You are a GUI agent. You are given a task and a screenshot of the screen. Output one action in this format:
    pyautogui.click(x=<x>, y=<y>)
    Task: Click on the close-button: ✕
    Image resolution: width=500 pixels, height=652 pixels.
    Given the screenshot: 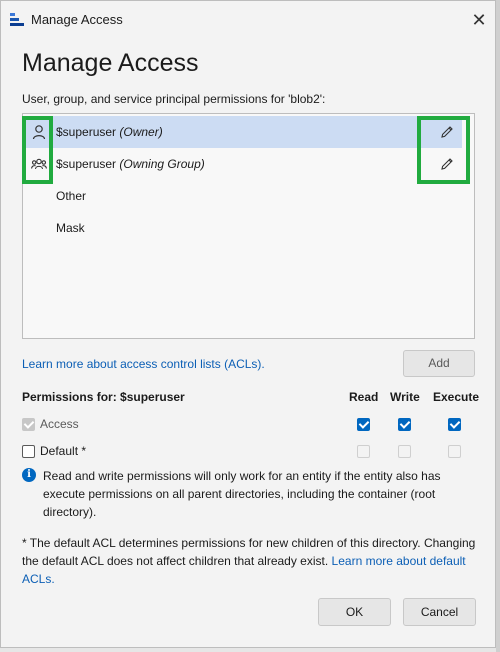 What is the action you would take?
    pyautogui.click(x=479, y=20)
    